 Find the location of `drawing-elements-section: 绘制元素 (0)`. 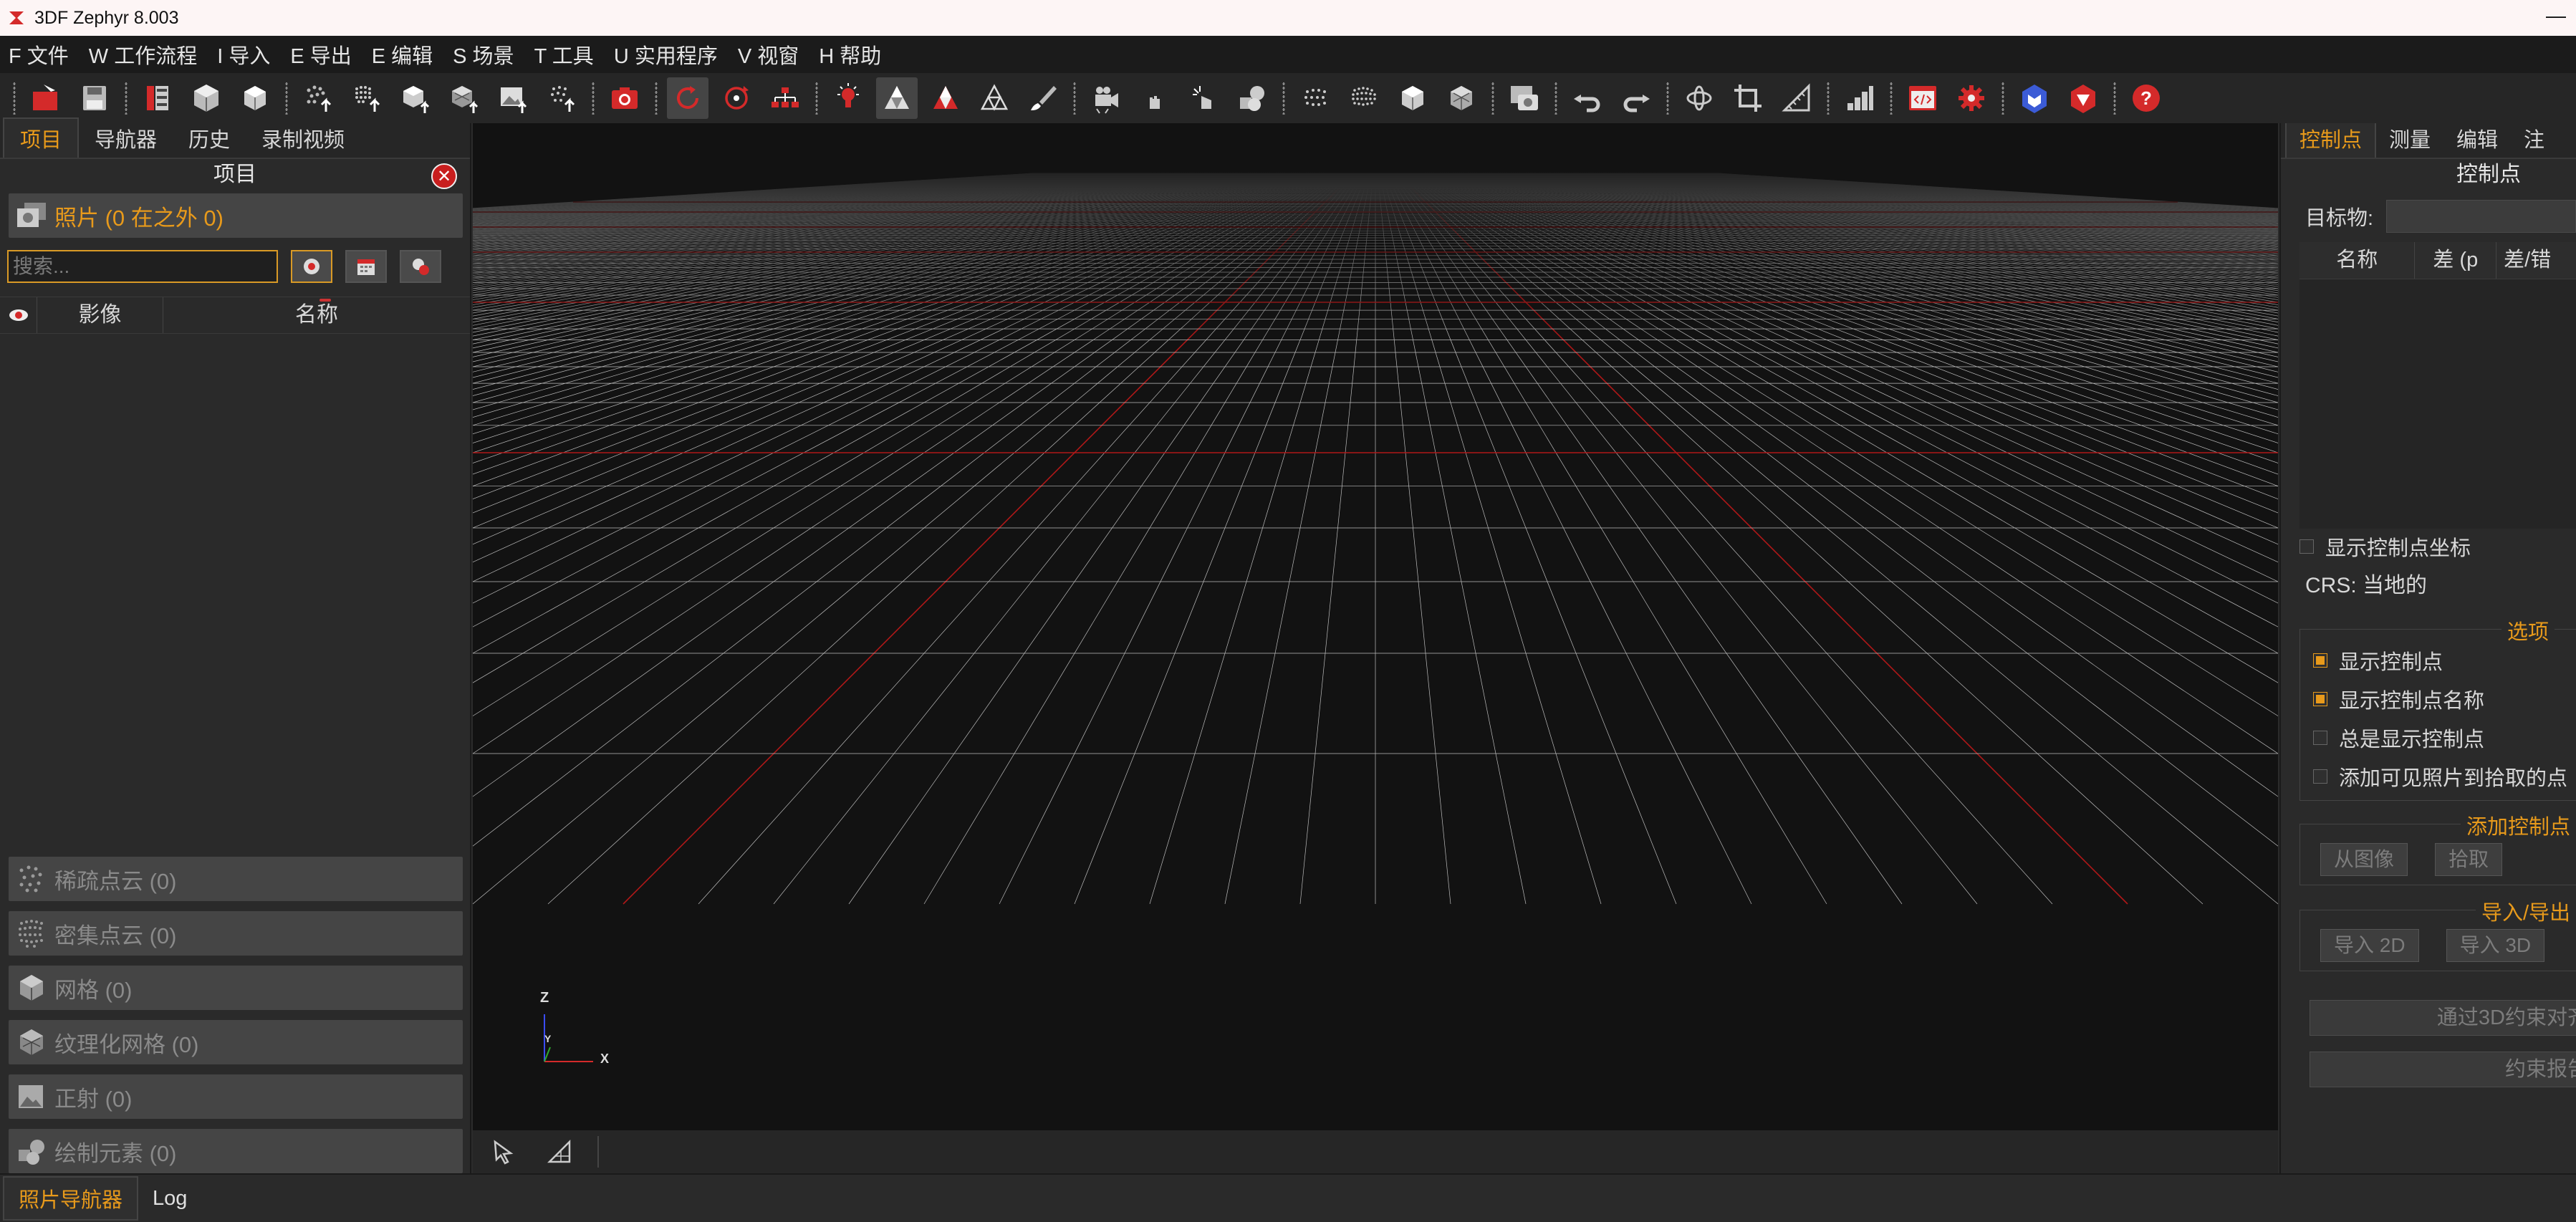

drawing-elements-section: 绘制元素 (0) is located at coordinates (236, 1151).